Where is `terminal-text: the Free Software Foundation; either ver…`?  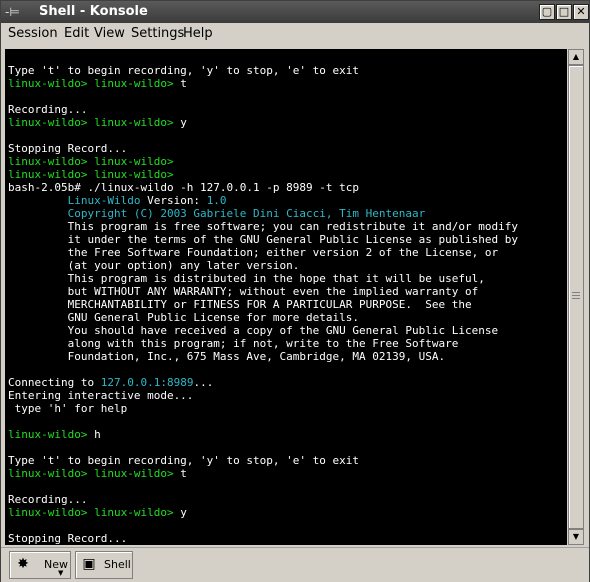
terminal-text: the Free Software Foundation; either ver… is located at coordinates (253, 252).